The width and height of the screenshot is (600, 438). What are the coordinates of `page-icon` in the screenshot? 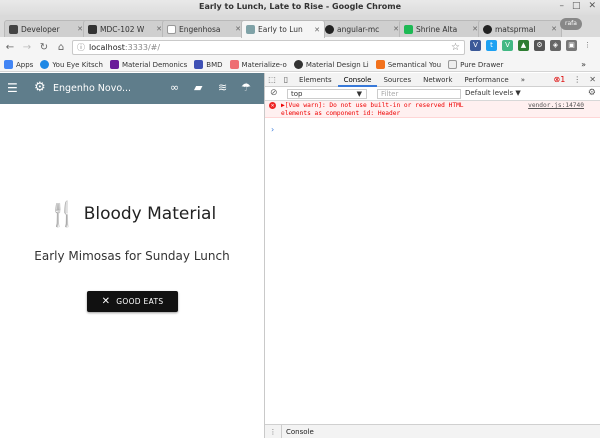 It's located at (171, 29).